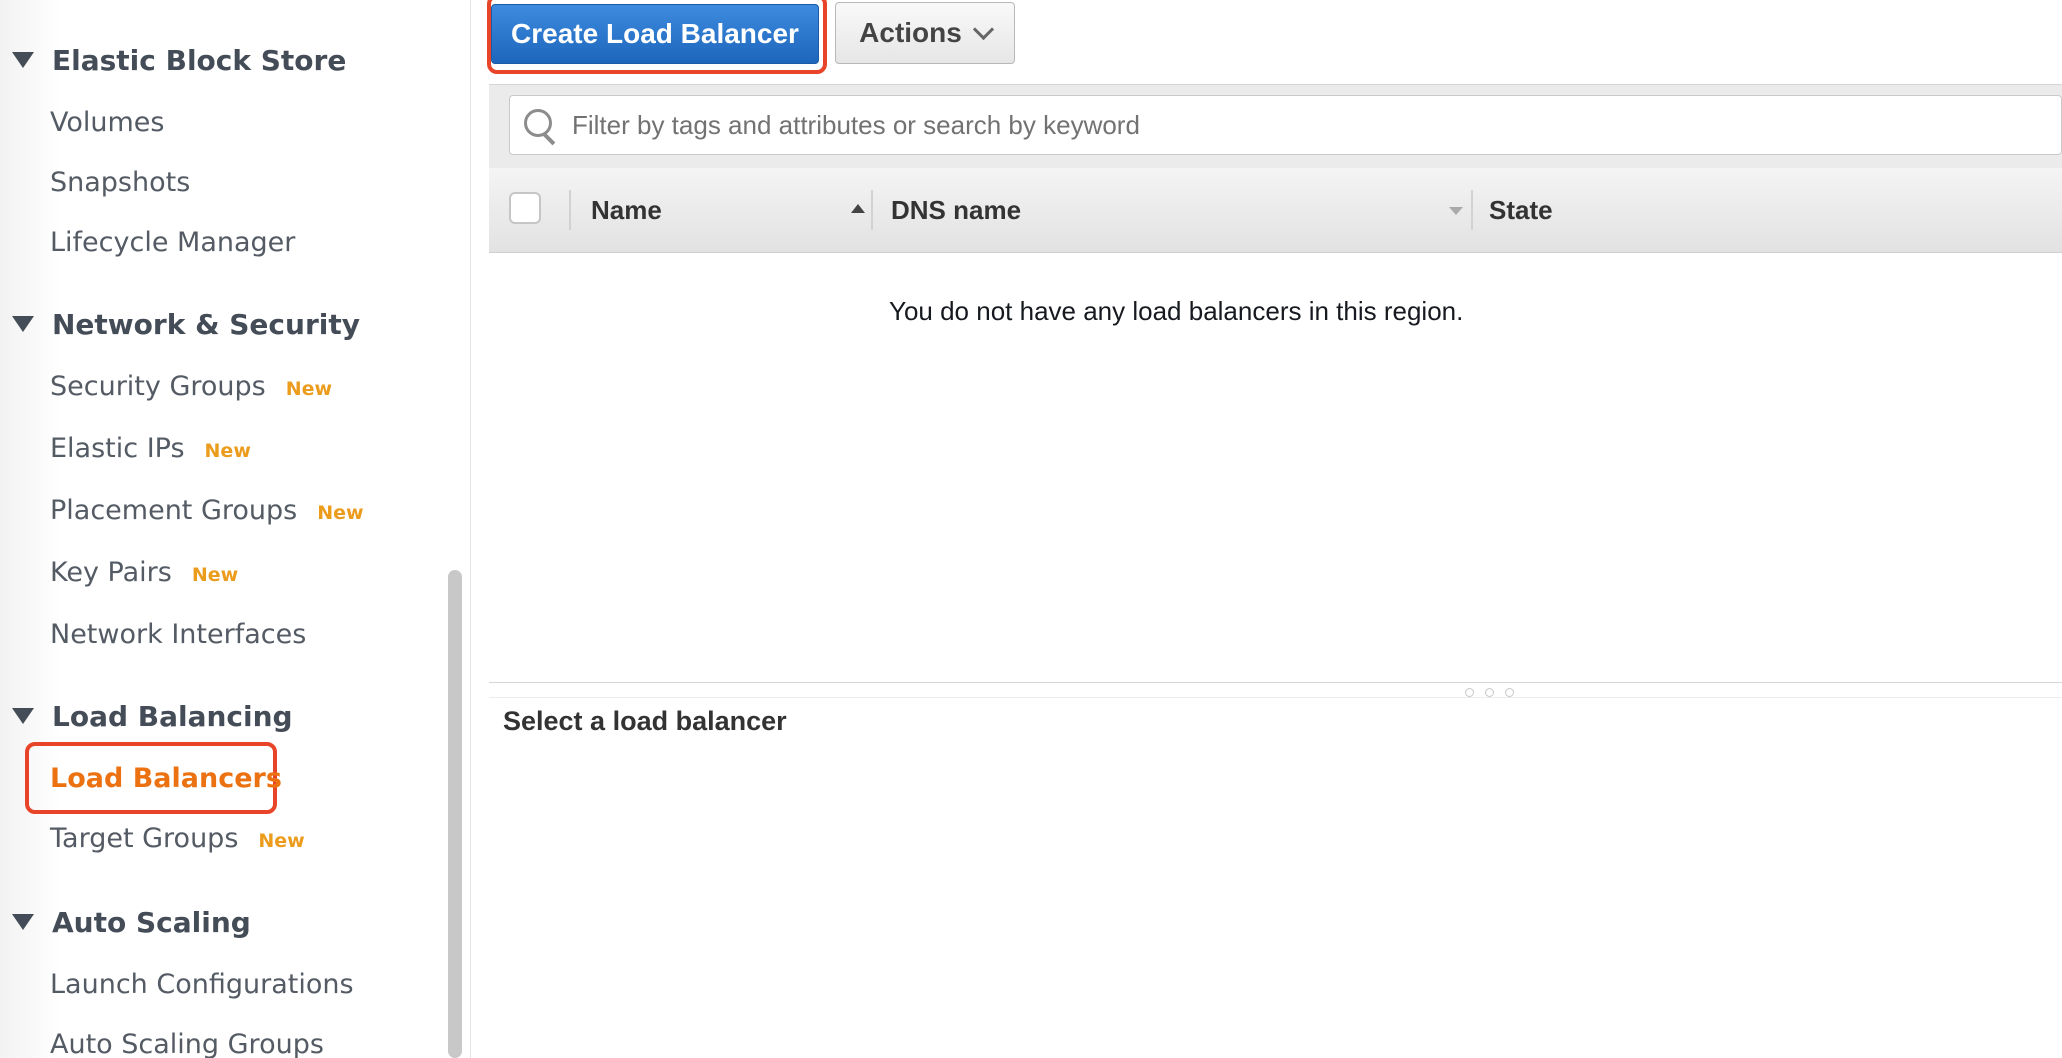  I want to click on sidebar-item-launch-configurations: Launch Configurations, so click(202, 984).